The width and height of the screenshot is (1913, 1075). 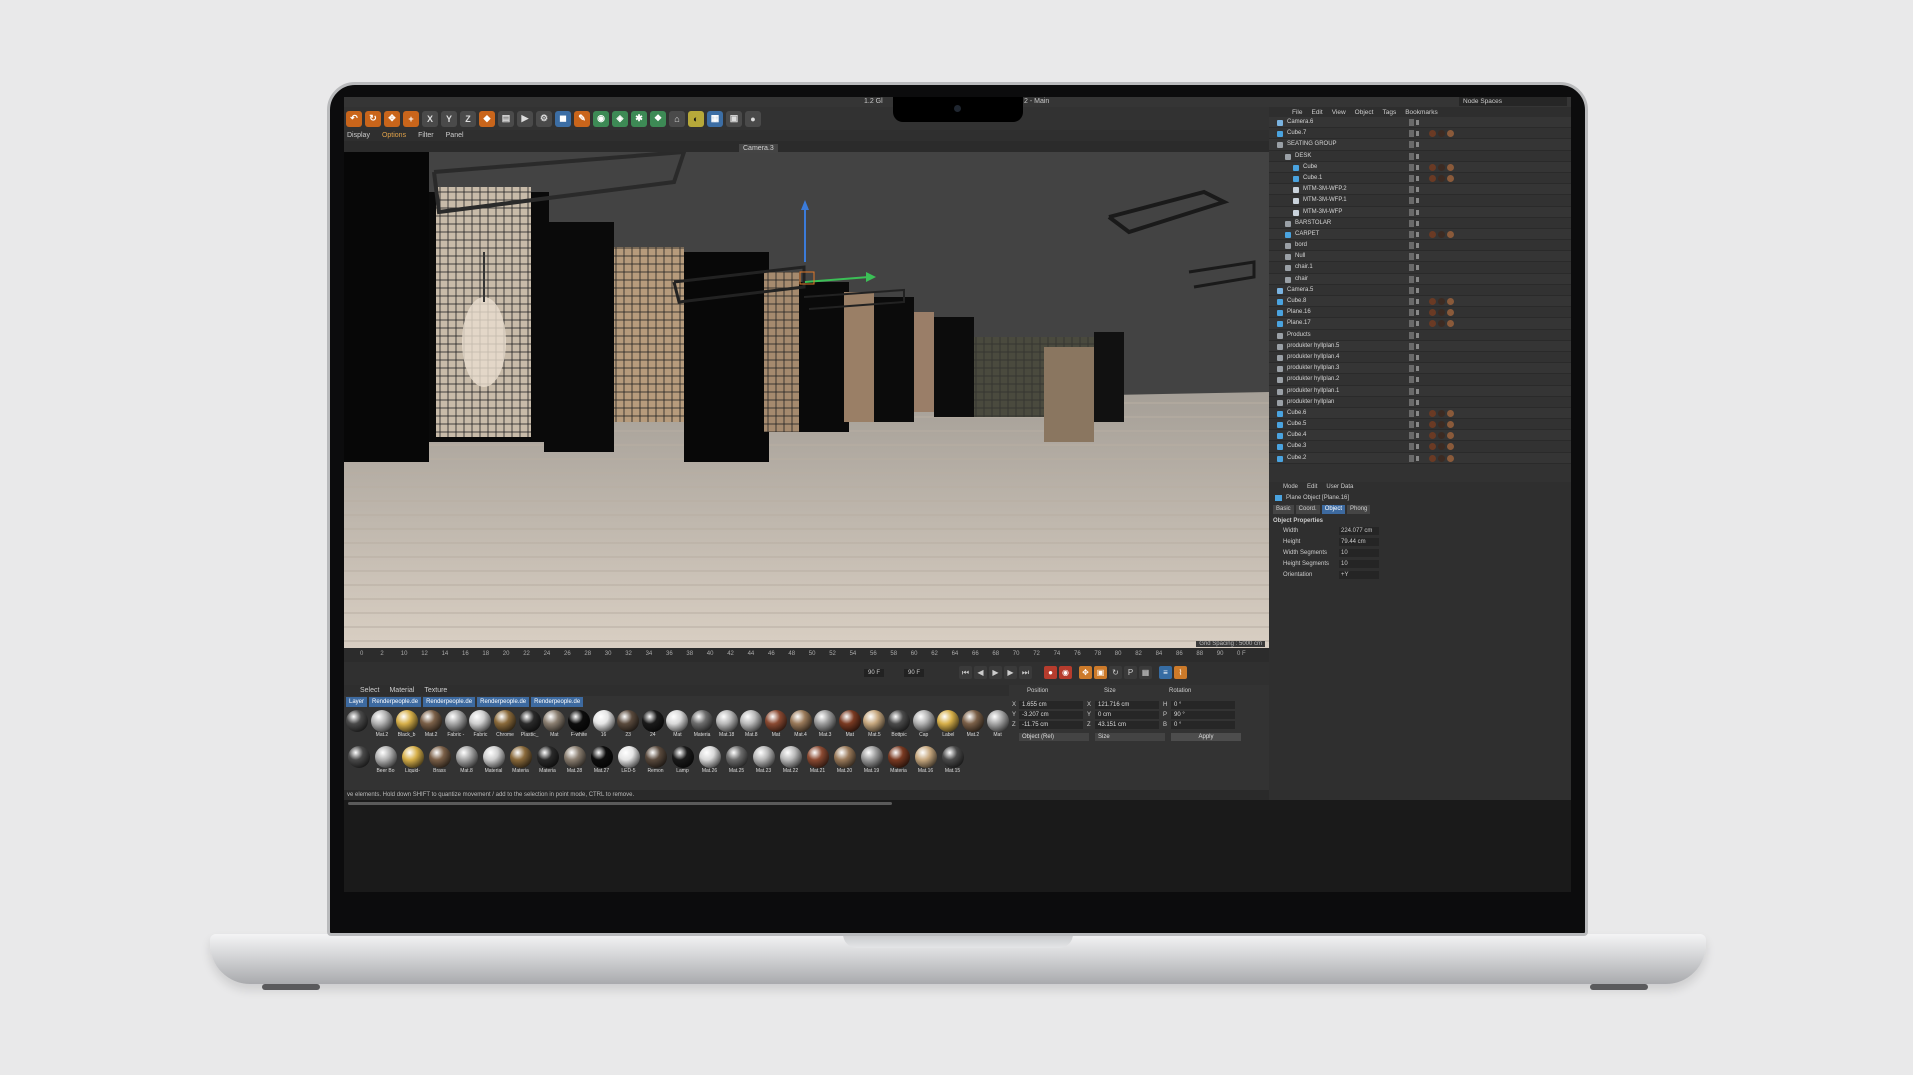 I want to click on generator-icon: ◈, so click(x=620, y=118).